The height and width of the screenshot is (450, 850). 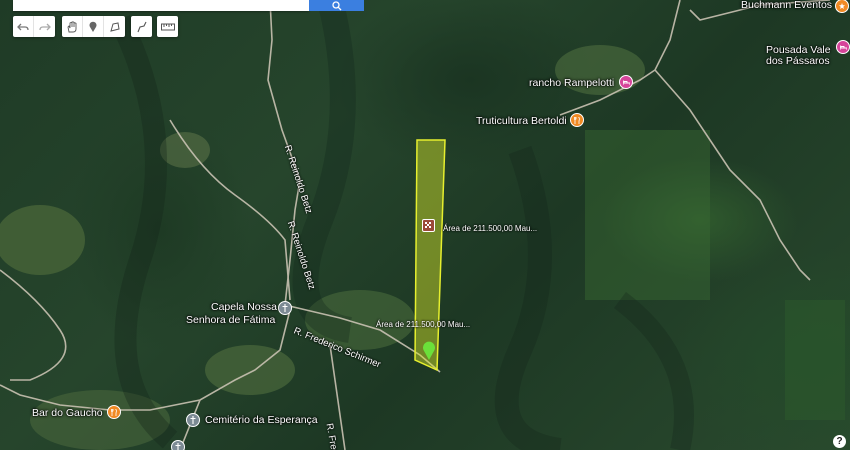 I want to click on undo-arrow-icon, so click(x=23, y=26).